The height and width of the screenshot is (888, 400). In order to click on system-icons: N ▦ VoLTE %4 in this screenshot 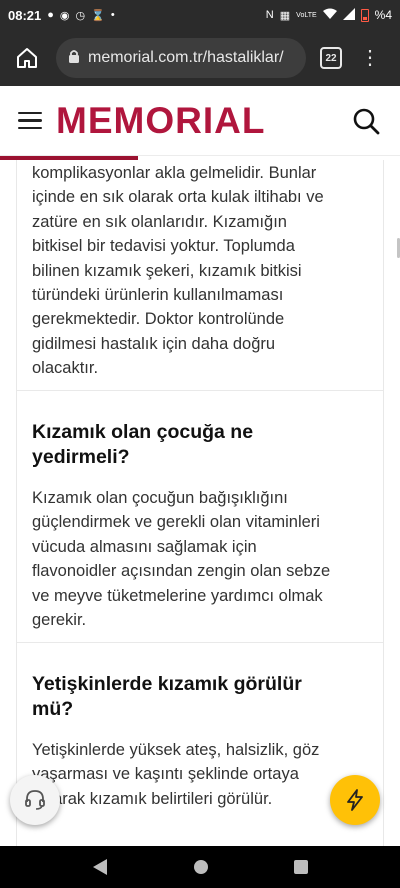, I will do `click(328, 15)`.